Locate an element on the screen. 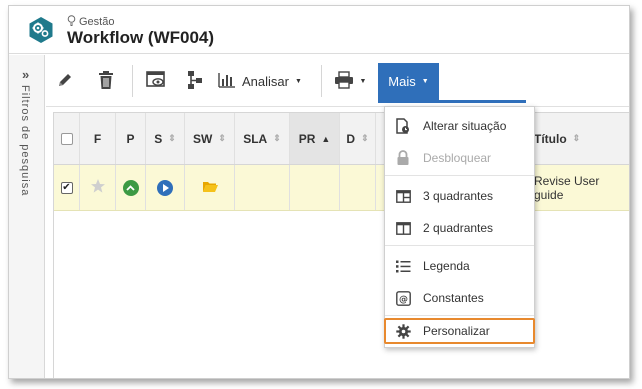 The height and width of the screenshot is (389, 642). chevron-up-circle-icon is located at coordinates (130, 187).